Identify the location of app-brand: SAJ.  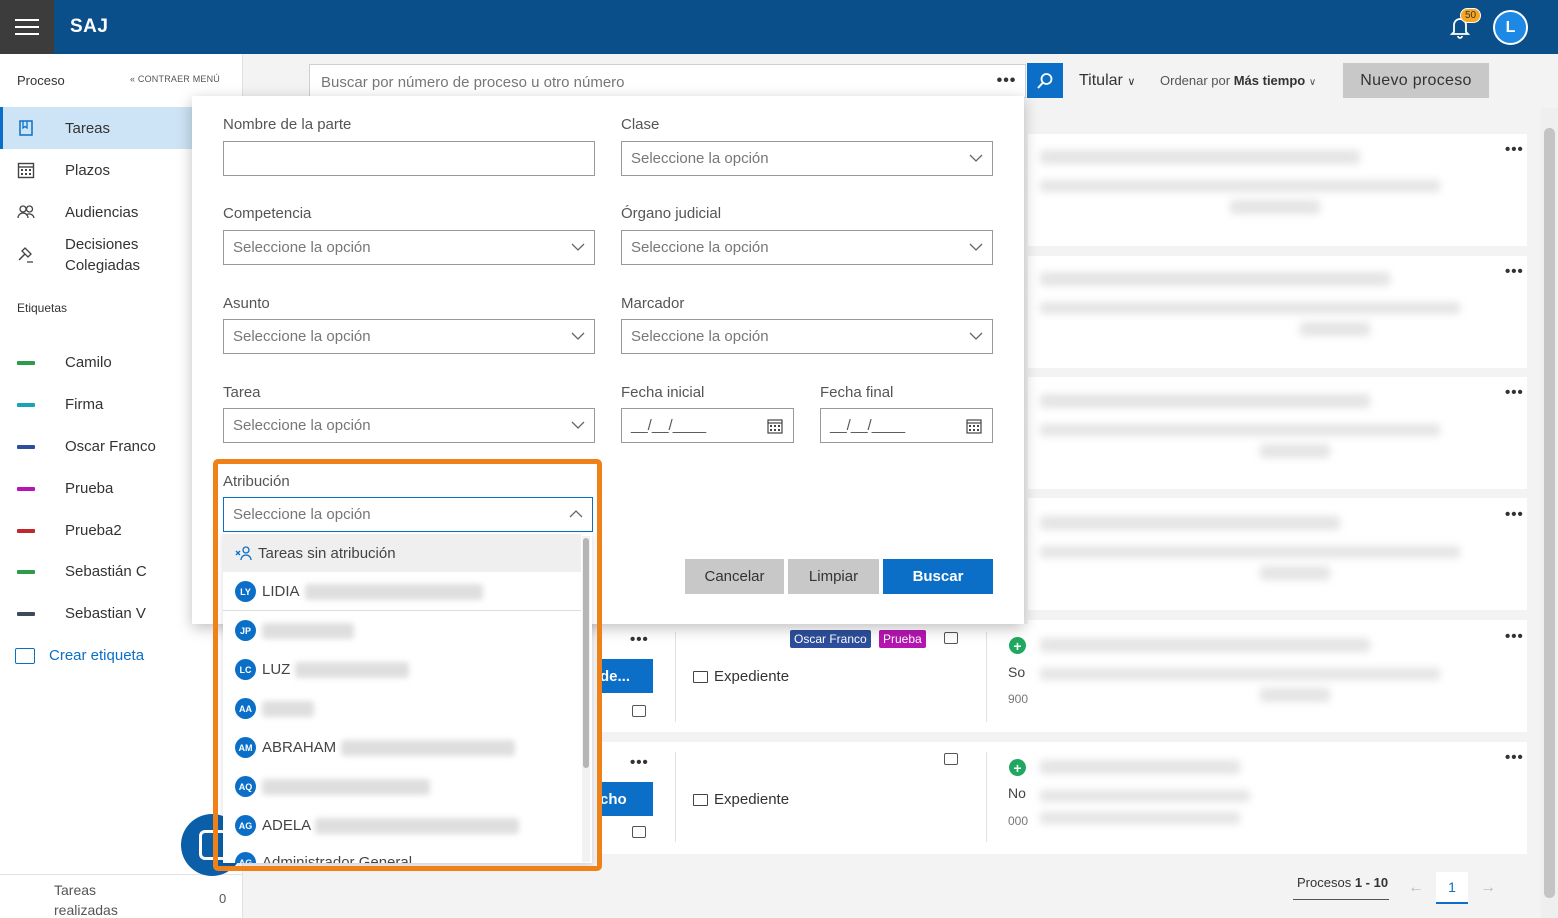
(89, 27).